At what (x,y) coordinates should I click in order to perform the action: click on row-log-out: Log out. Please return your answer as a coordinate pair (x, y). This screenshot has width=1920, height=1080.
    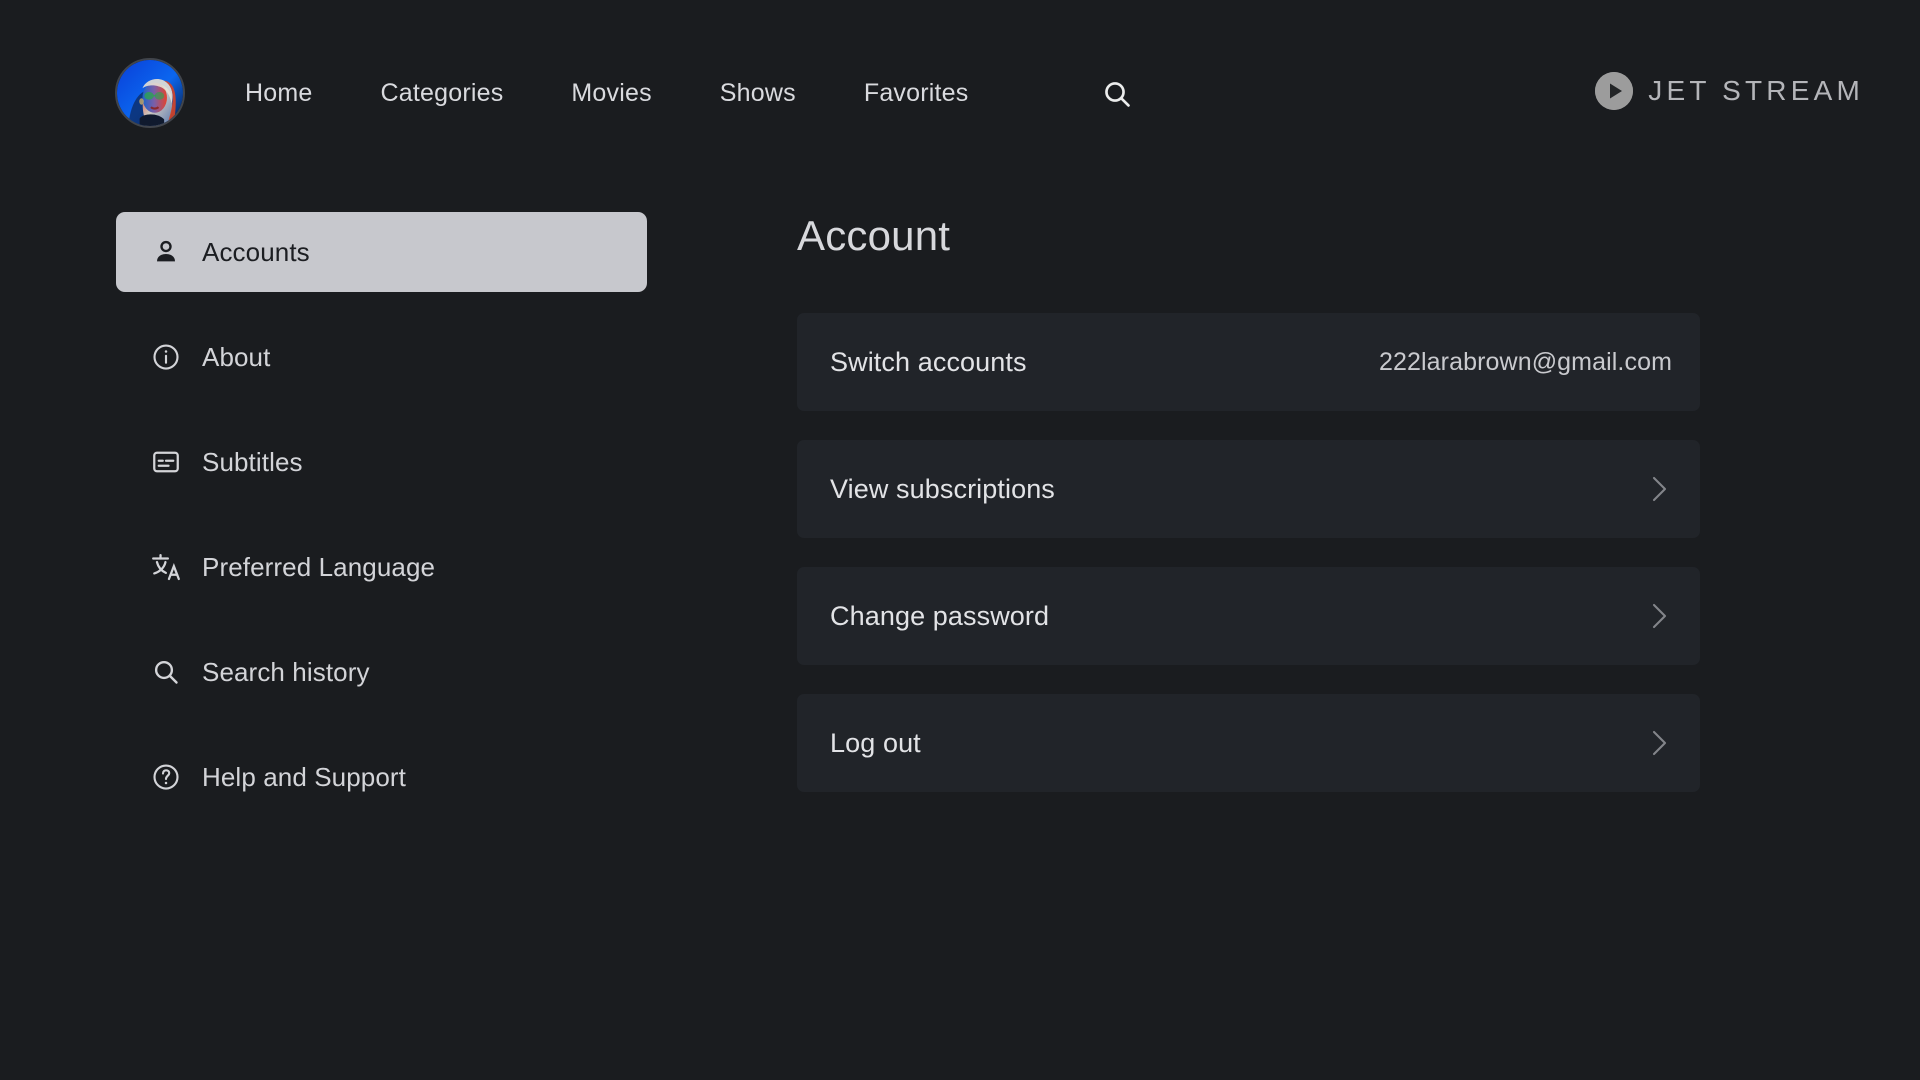
    Looking at the image, I should click on (1248, 743).